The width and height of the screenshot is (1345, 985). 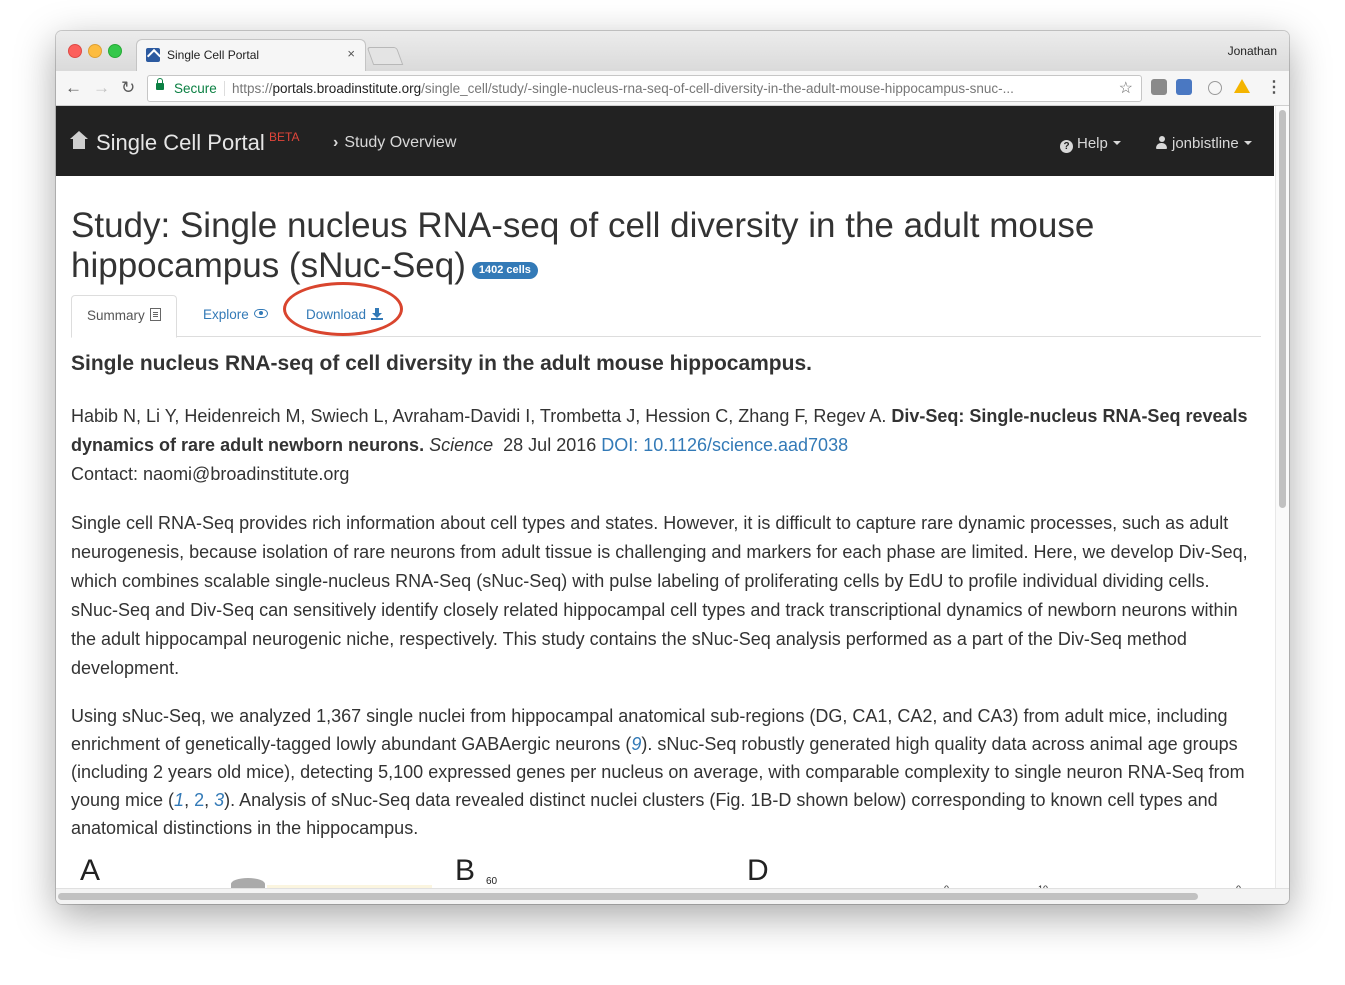 What do you see at coordinates (724, 445) in the screenshot?
I see `doi-link: DOI: 10.1126/science.aad7038` at bounding box center [724, 445].